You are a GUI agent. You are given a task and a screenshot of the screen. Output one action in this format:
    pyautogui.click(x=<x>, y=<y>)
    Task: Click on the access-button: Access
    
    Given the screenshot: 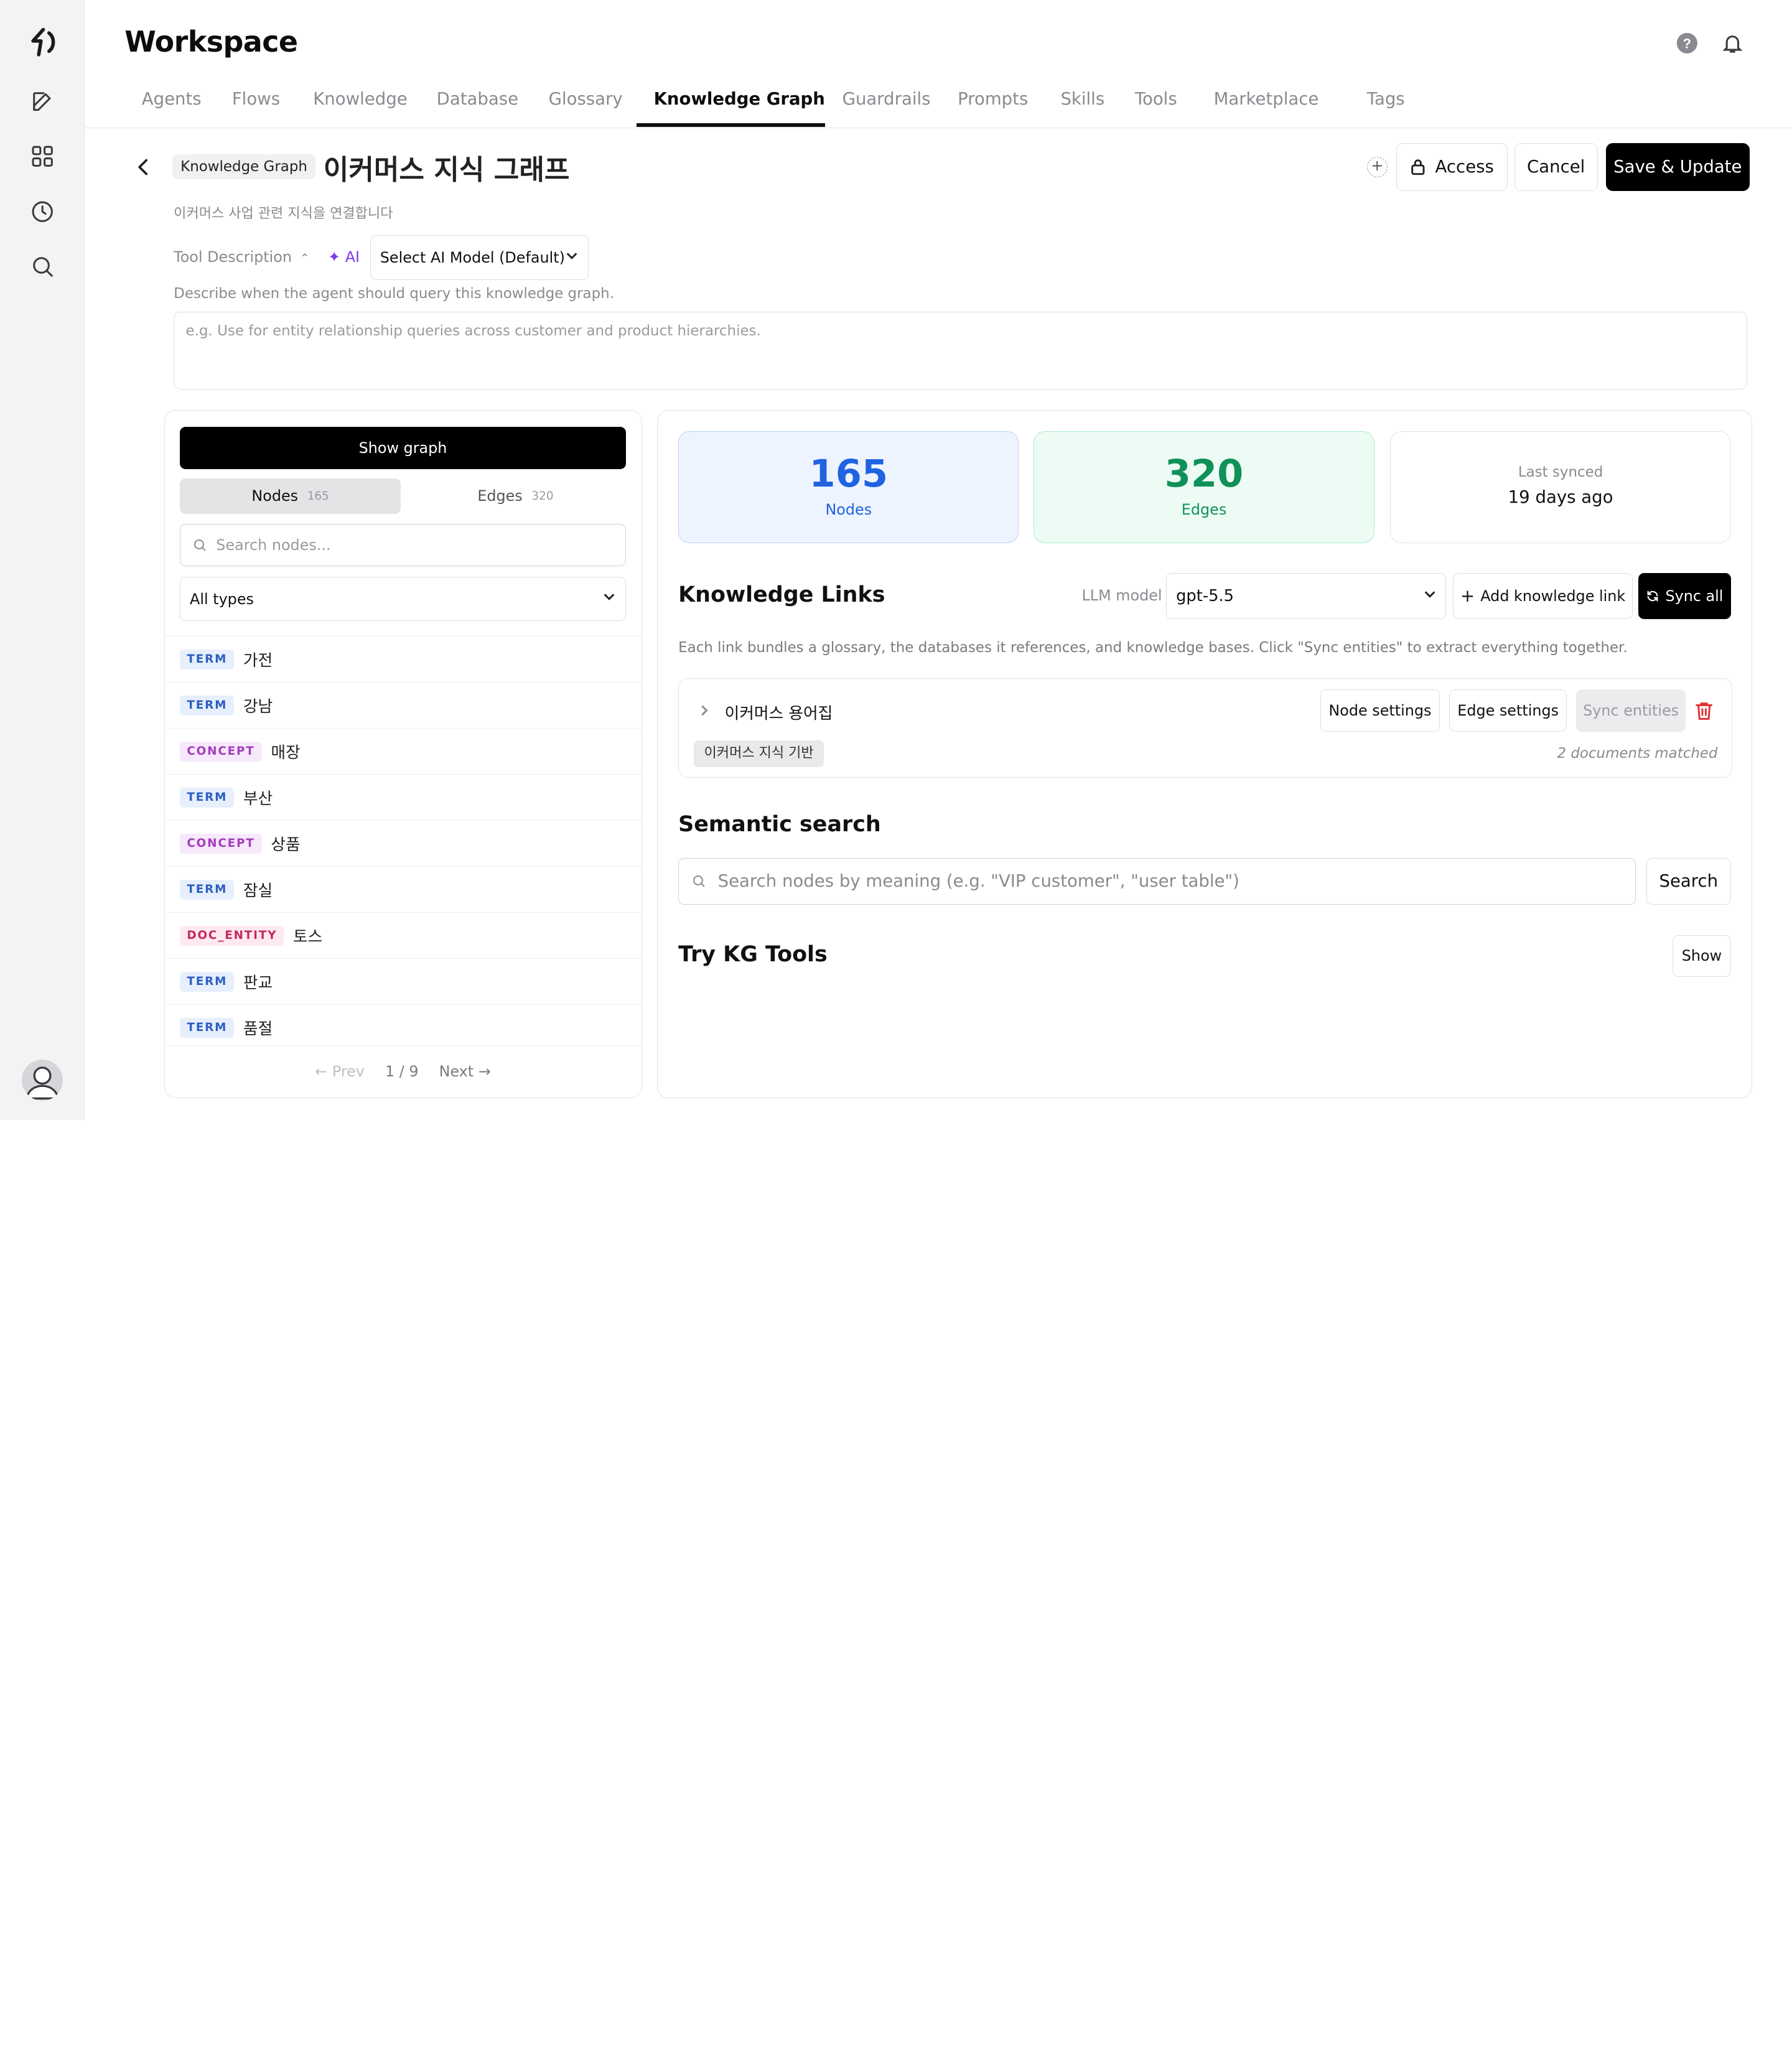 What is the action you would take?
    pyautogui.click(x=1452, y=166)
    